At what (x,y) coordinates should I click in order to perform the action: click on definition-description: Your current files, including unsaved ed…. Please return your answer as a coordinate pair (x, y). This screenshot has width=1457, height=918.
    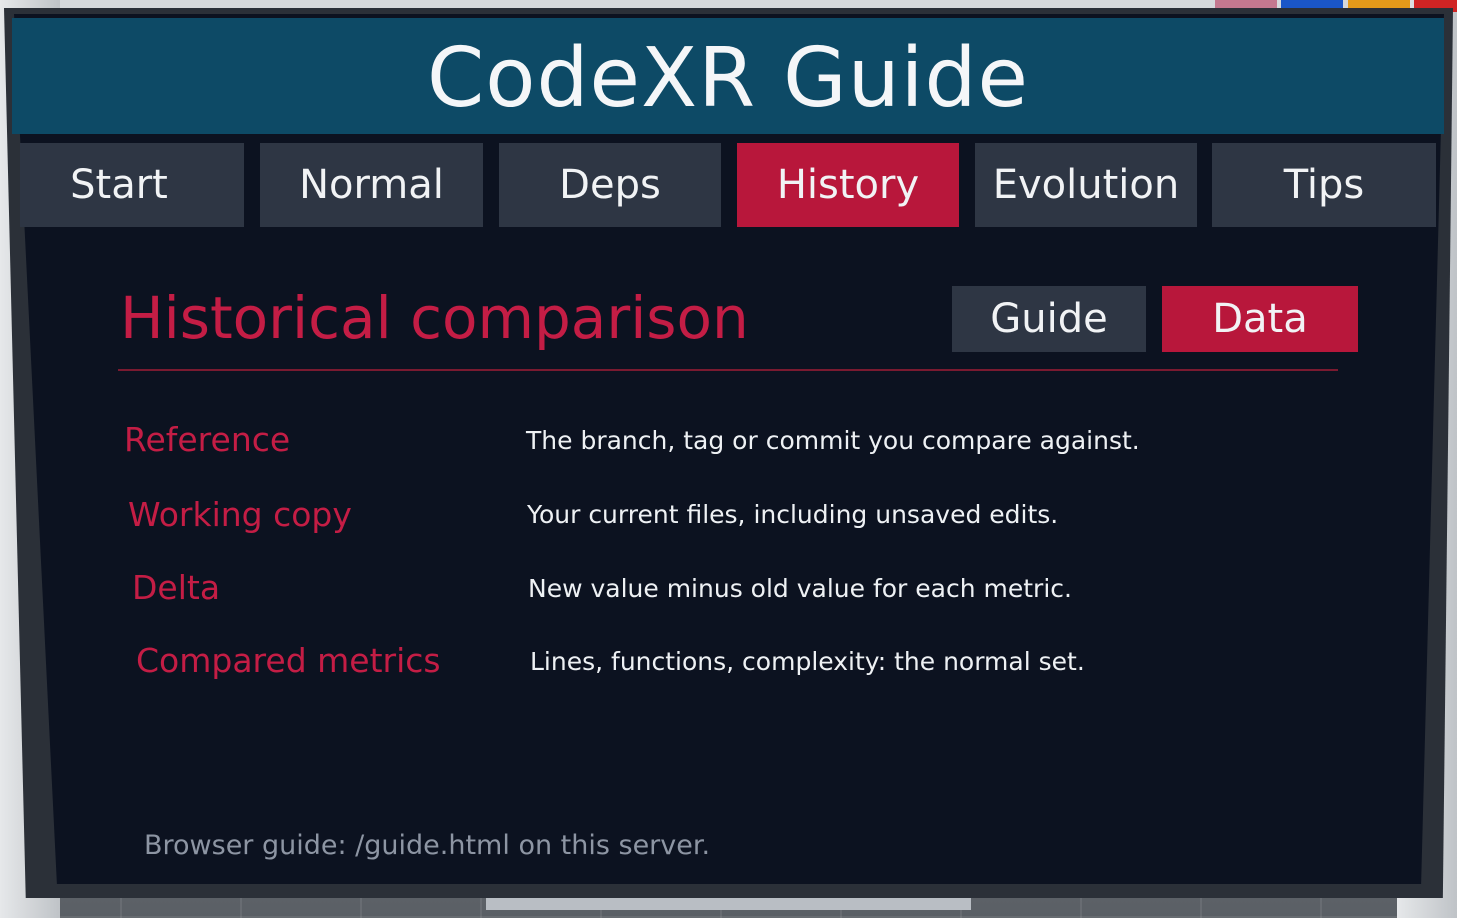
    Looking at the image, I should click on (793, 514).